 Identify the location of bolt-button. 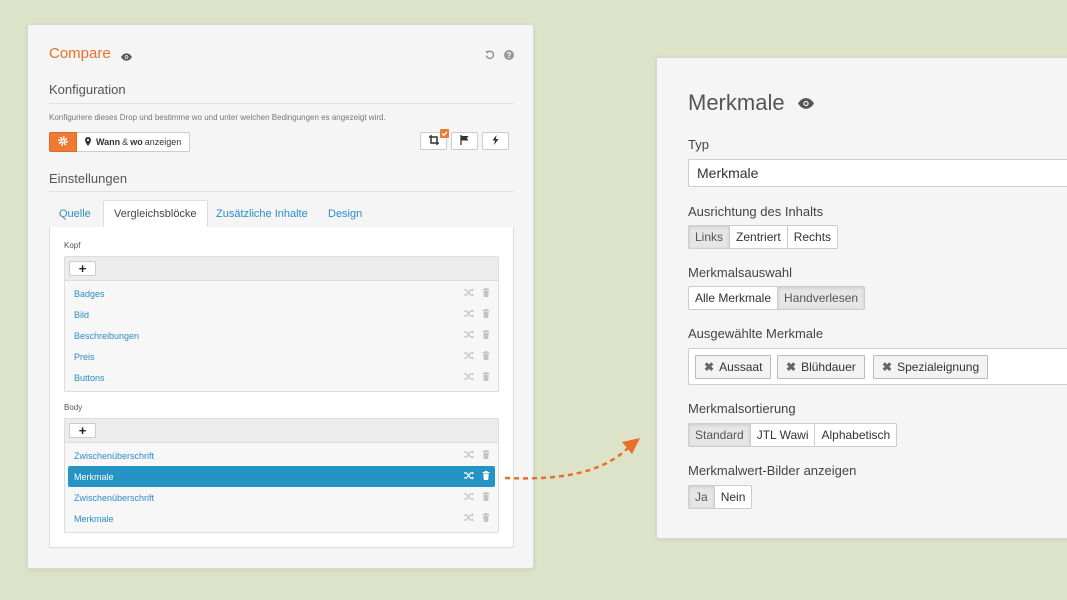
(495, 141).